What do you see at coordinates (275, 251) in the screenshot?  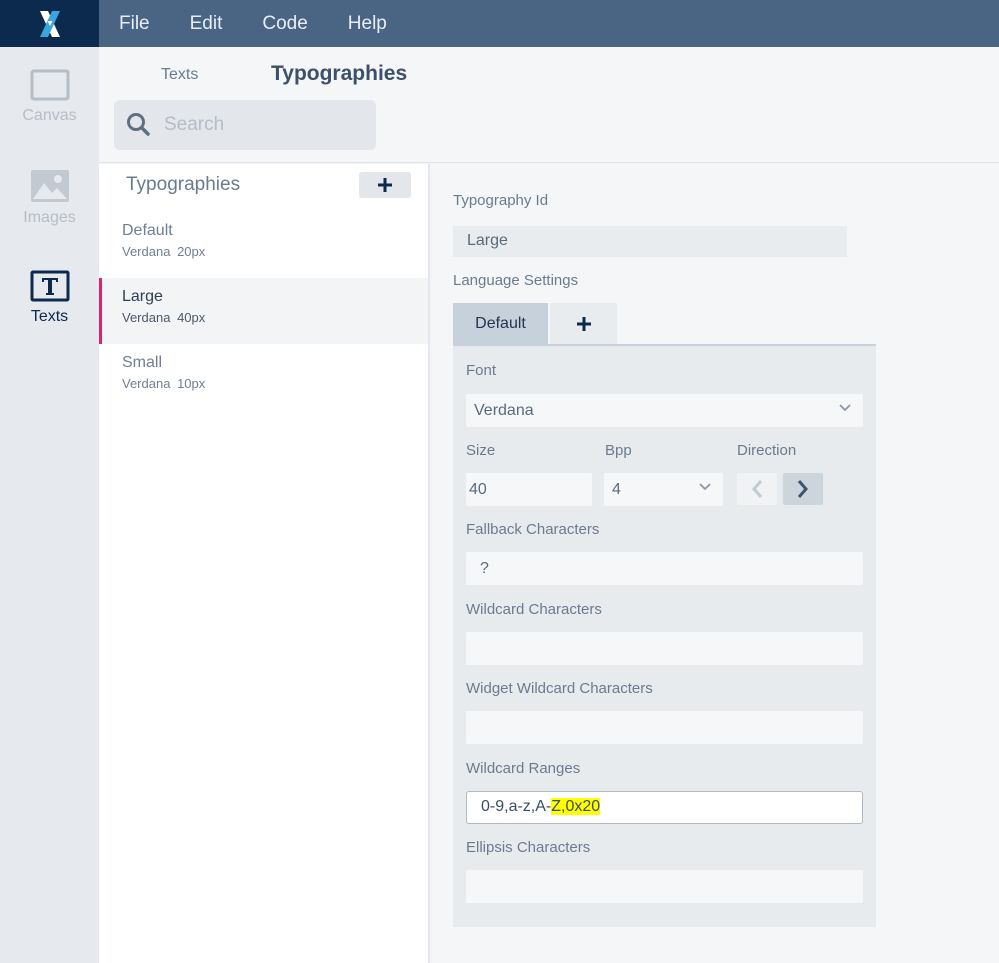 I see `list-item-details: Verdana 20px` at bounding box center [275, 251].